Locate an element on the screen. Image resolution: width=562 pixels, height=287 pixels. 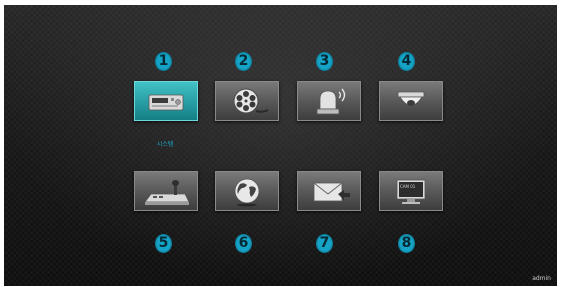
menu-tile-network is located at coordinates (247, 191).